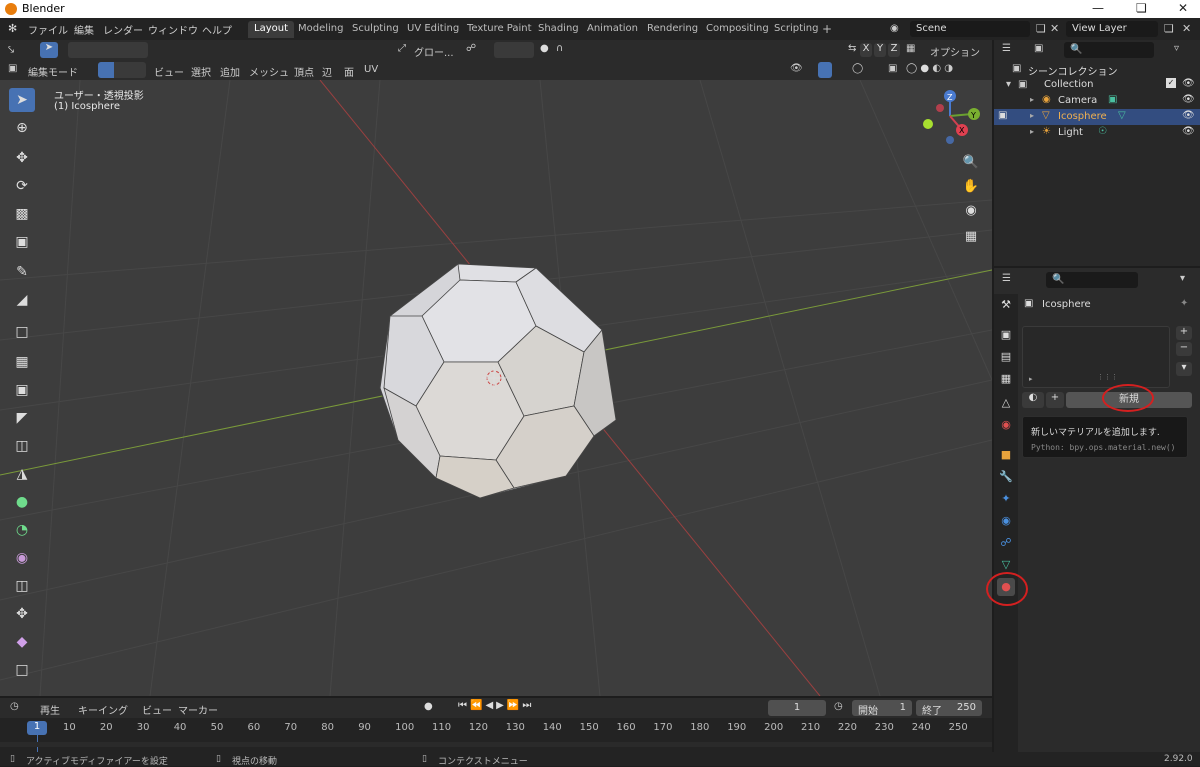  What do you see at coordinates (230, 71) in the screenshot?
I see `menu-add: 追加` at bounding box center [230, 71].